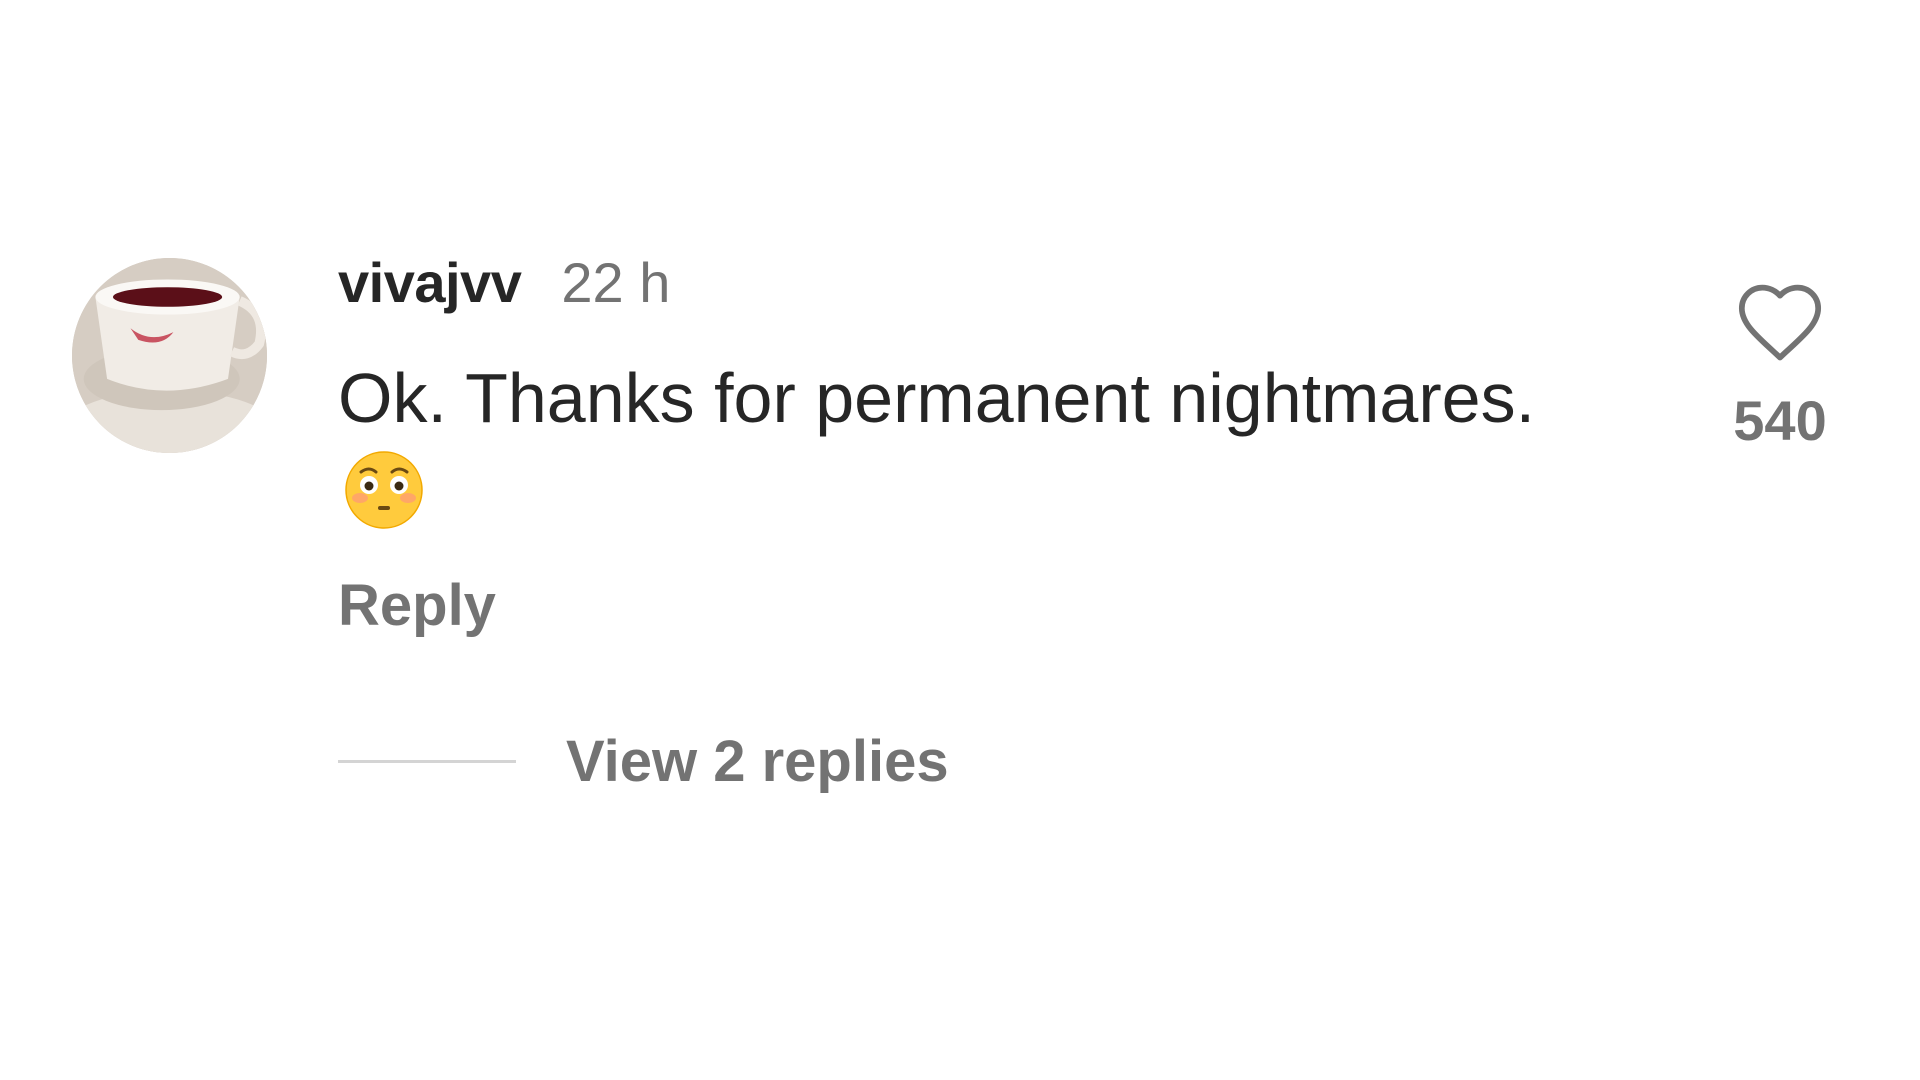 This screenshot has height=1080, width=1920. I want to click on comment-timestamp: 22 h, so click(616, 282).